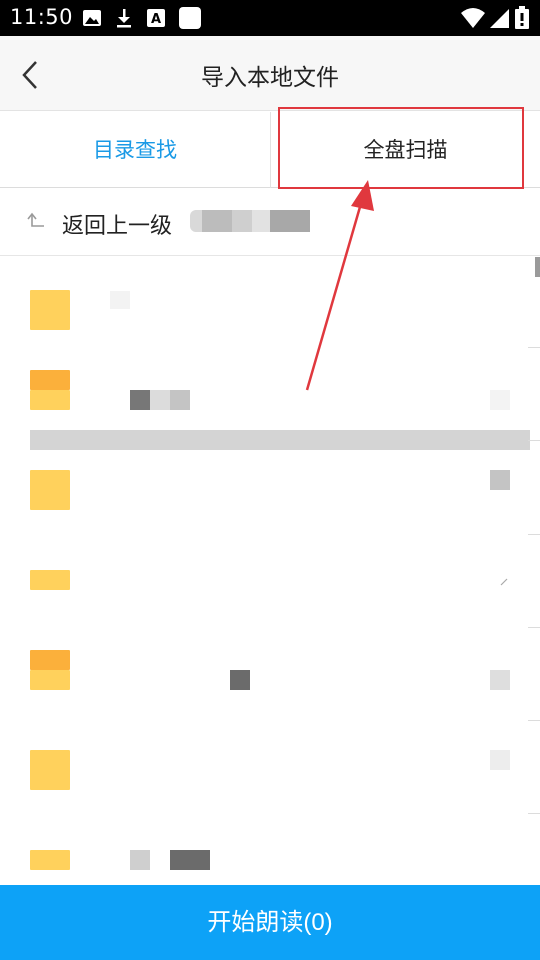 This screenshot has width=540, height=960. What do you see at coordinates (473, 18) in the screenshot?
I see `wifi-icon` at bounding box center [473, 18].